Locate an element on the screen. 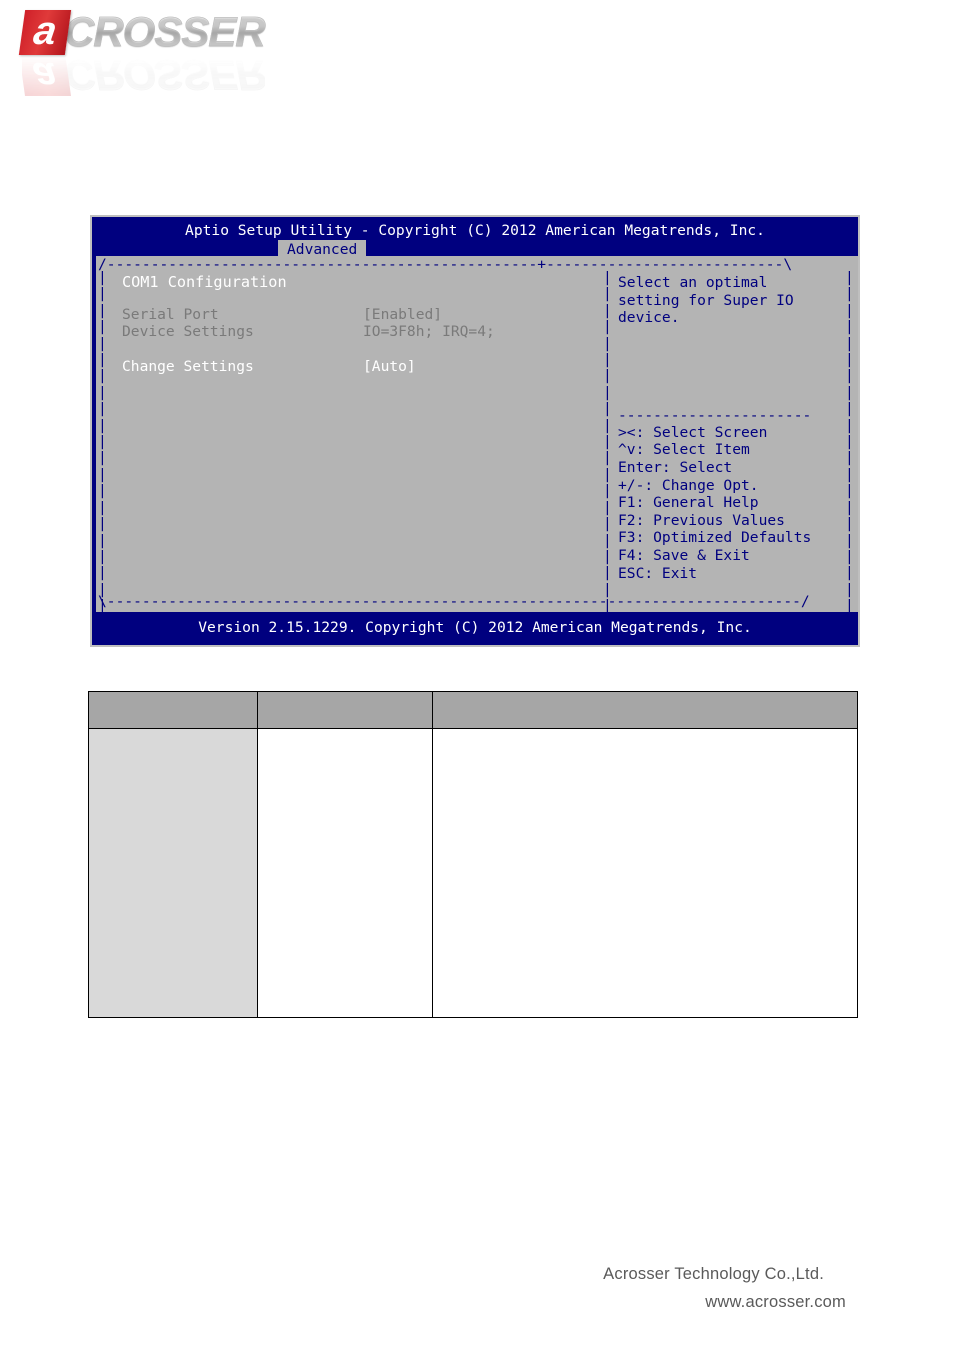 The image size is (954, 1350). nav-key-enter-select: Enter: Select is located at coordinates (675, 467).